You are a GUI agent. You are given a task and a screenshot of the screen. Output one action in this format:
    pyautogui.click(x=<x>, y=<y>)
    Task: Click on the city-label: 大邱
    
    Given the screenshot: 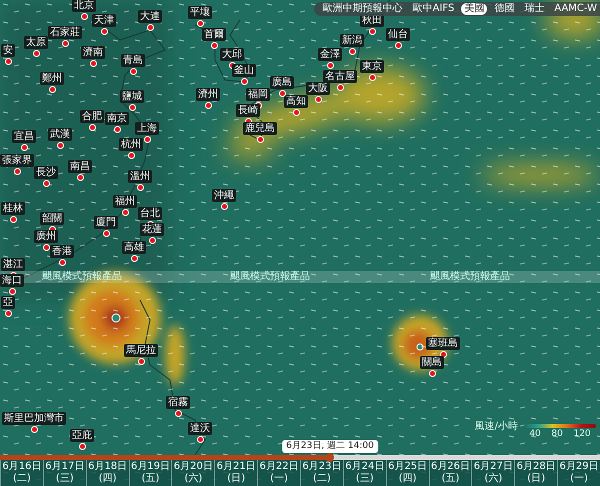 What is the action you would take?
    pyautogui.click(x=232, y=54)
    